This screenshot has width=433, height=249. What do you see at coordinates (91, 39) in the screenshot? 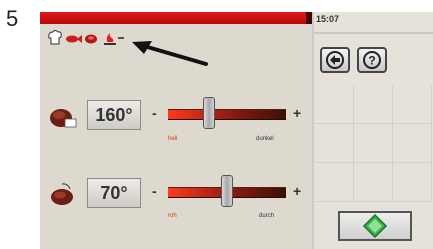
I see `meat-icon` at bounding box center [91, 39].